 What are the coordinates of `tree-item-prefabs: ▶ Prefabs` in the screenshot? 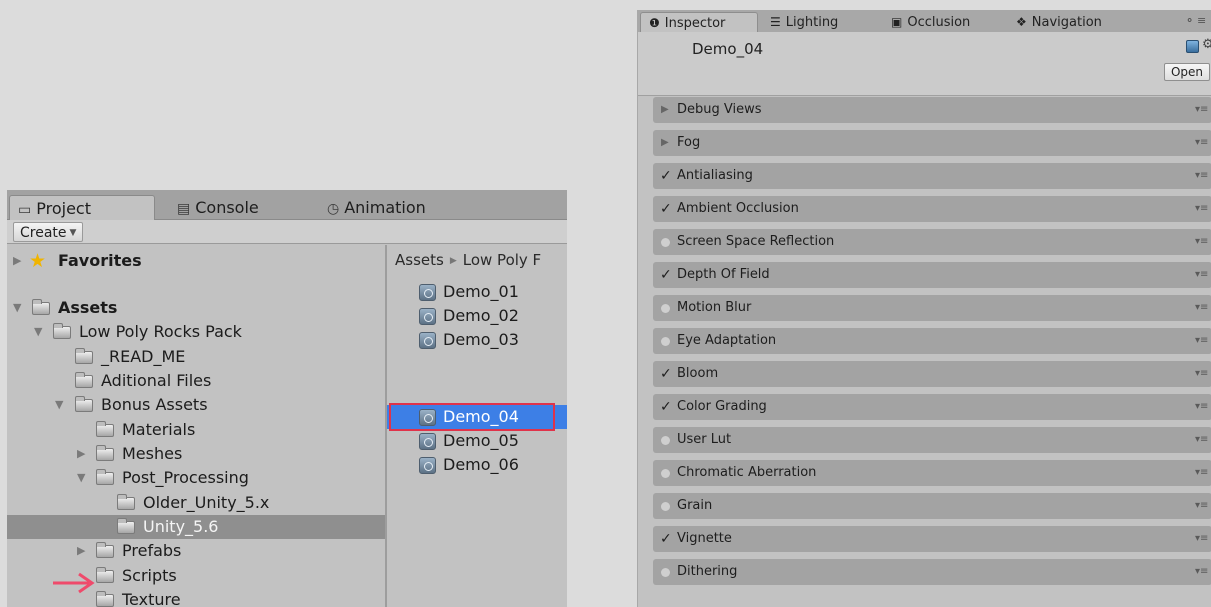 It's located at (196, 551).